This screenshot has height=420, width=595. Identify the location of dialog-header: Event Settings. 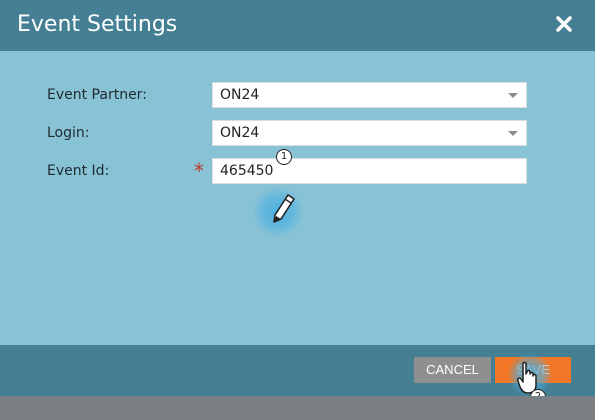
(297, 25).